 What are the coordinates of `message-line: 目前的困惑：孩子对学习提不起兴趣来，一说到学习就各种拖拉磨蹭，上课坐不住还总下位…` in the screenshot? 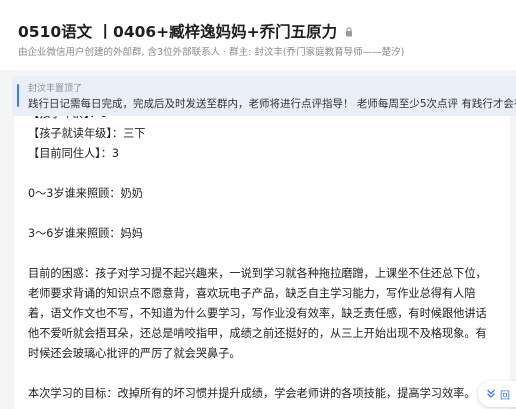 It's located at (257, 273).